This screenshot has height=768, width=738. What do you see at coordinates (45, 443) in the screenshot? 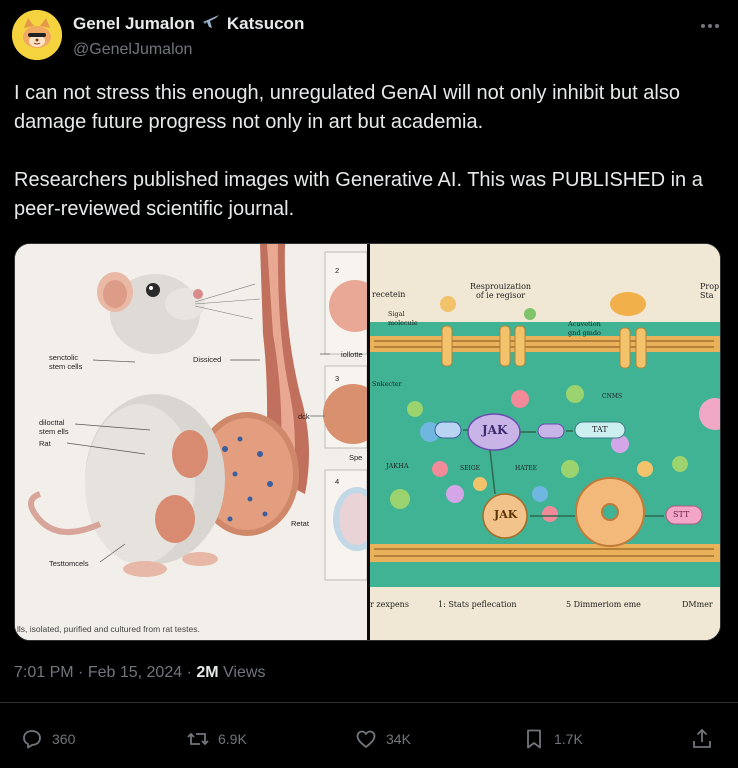
I see `label-rat: Rat` at bounding box center [45, 443].